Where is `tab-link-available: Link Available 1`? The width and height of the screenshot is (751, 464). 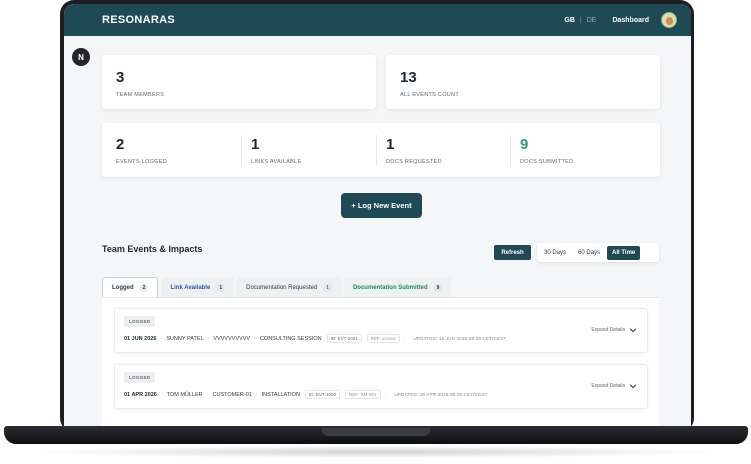
tab-link-available: Link Available 1 is located at coordinates (198, 287).